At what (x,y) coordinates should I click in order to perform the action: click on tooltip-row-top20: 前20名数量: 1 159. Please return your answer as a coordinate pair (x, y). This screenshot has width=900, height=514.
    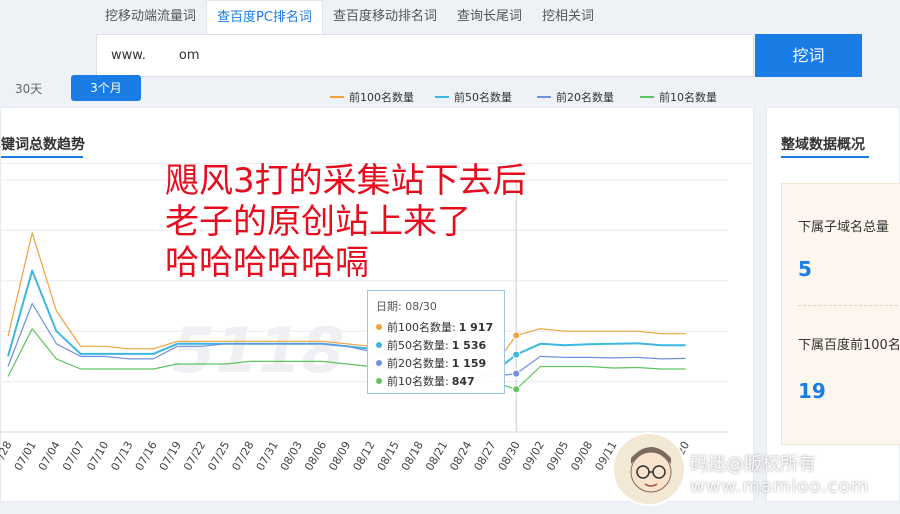
    Looking at the image, I should click on (436, 363).